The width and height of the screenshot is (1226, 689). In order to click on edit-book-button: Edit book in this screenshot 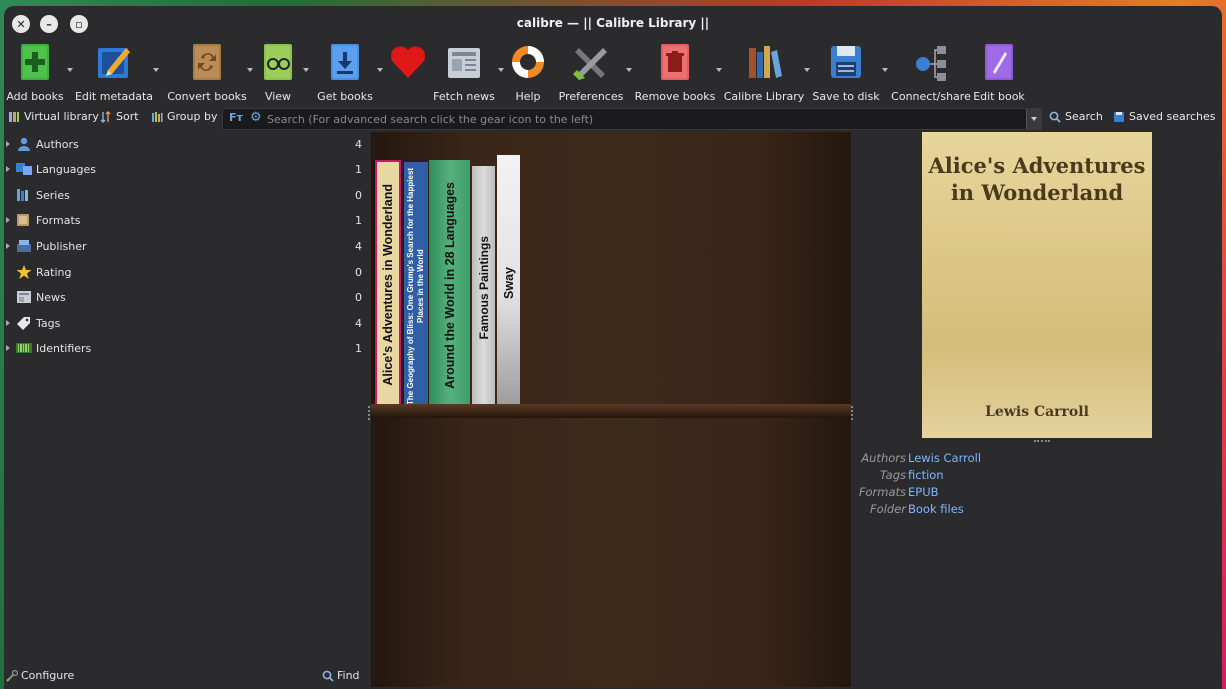, I will do `click(999, 73)`.